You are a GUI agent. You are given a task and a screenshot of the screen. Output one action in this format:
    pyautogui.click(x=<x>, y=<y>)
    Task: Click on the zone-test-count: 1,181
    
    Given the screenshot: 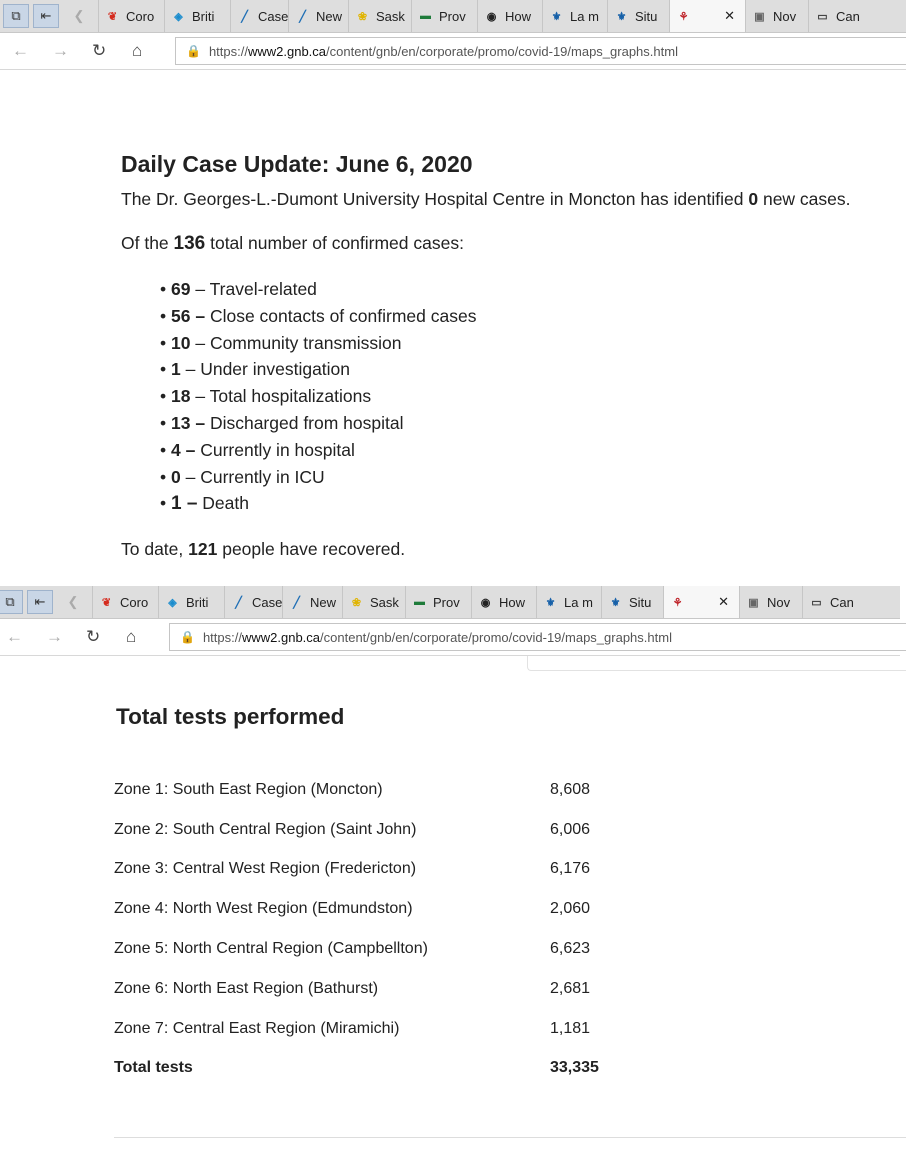 What is the action you would take?
    pyautogui.click(x=570, y=1028)
    